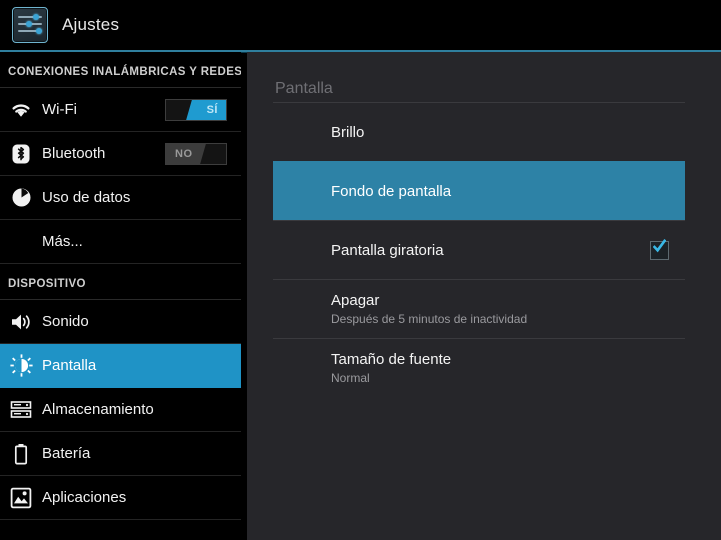  What do you see at coordinates (21, 322) in the screenshot?
I see `sound-icon` at bounding box center [21, 322].